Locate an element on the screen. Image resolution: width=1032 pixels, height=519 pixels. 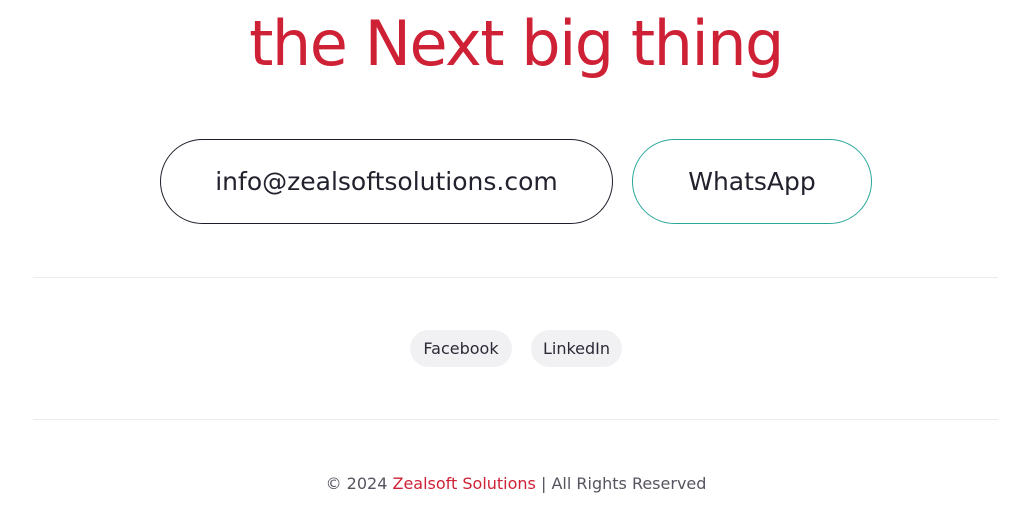
email-button: info@zealsoftsolutions.com is located at coordinates (386, 181).